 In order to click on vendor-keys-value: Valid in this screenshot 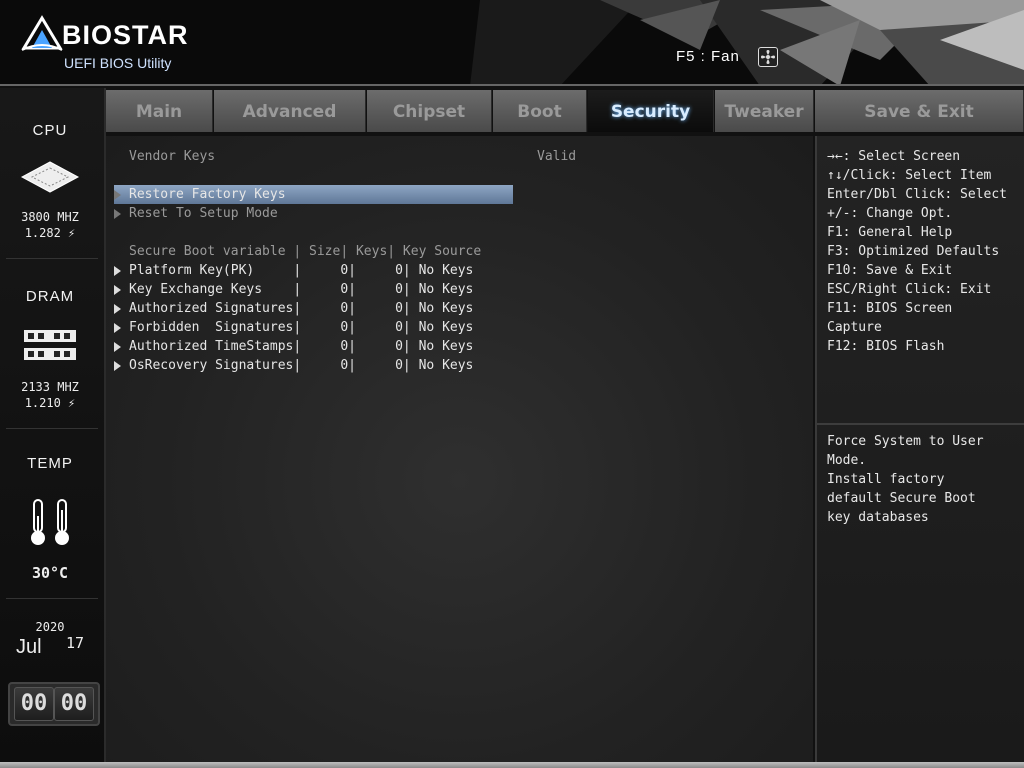, I will do `click(557, 156)`.